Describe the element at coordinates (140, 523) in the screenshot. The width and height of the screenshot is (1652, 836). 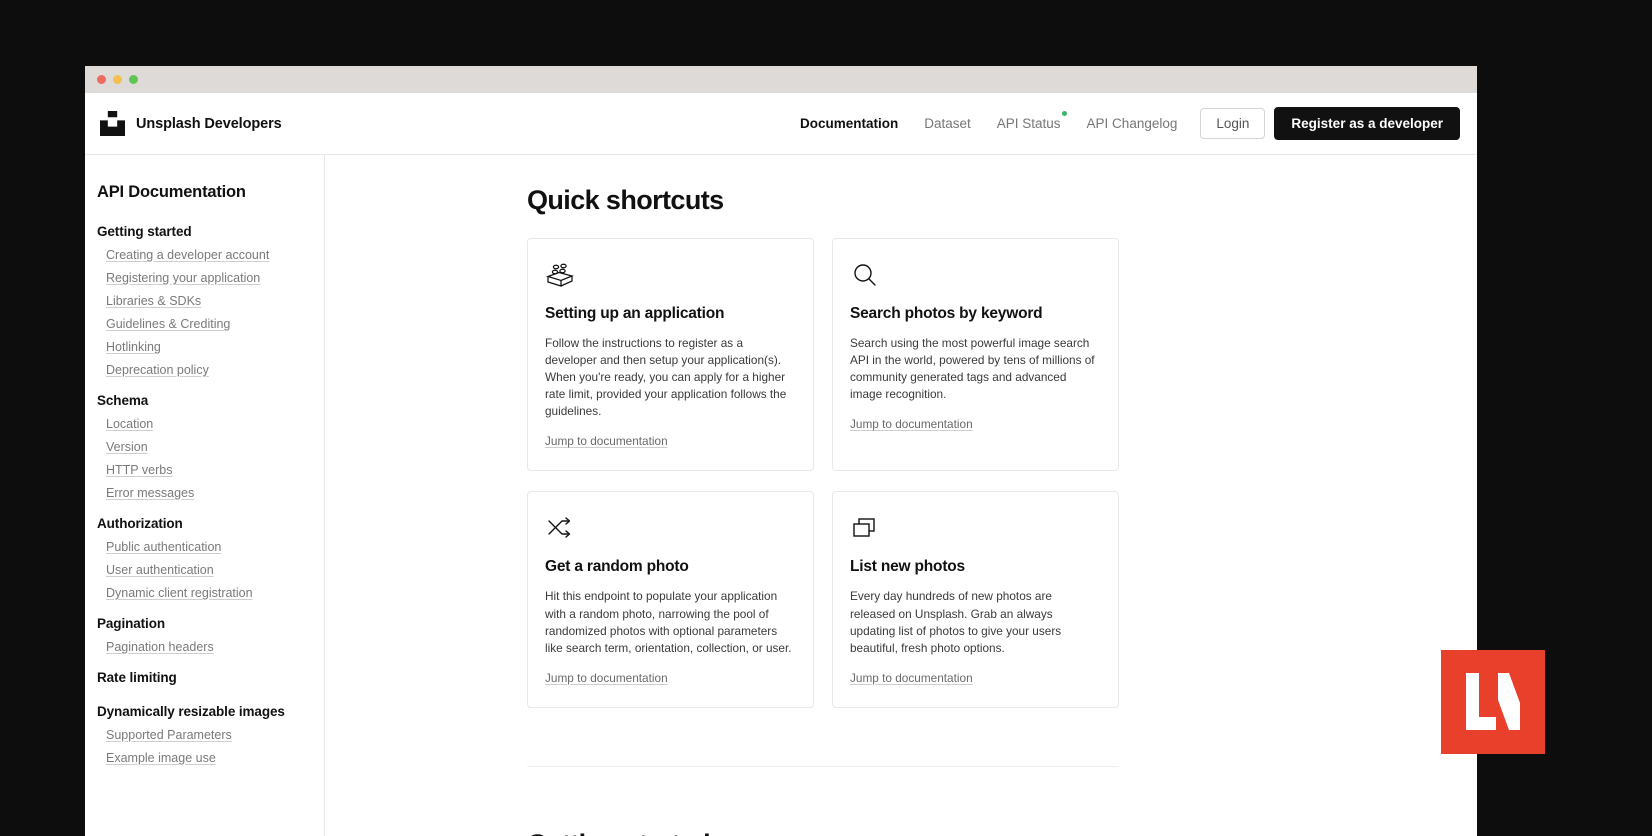
I see `sidebar-group-title: Authorization` at that location.